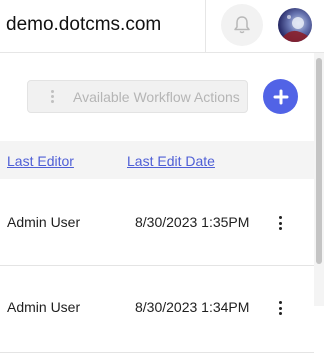 The image size is (324, 353). I want to click on top-bar: demo.dotcms.com, so click(162, 26).